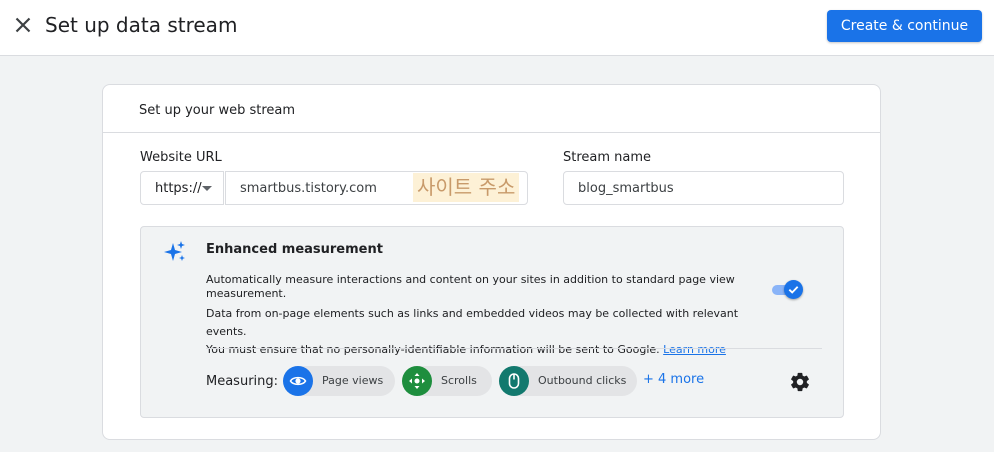 This screenshot has width=994, height=452. Describe the element at coordinates (141, 25) in the screenshot. I see `page-title: Set up data stream` at that location.